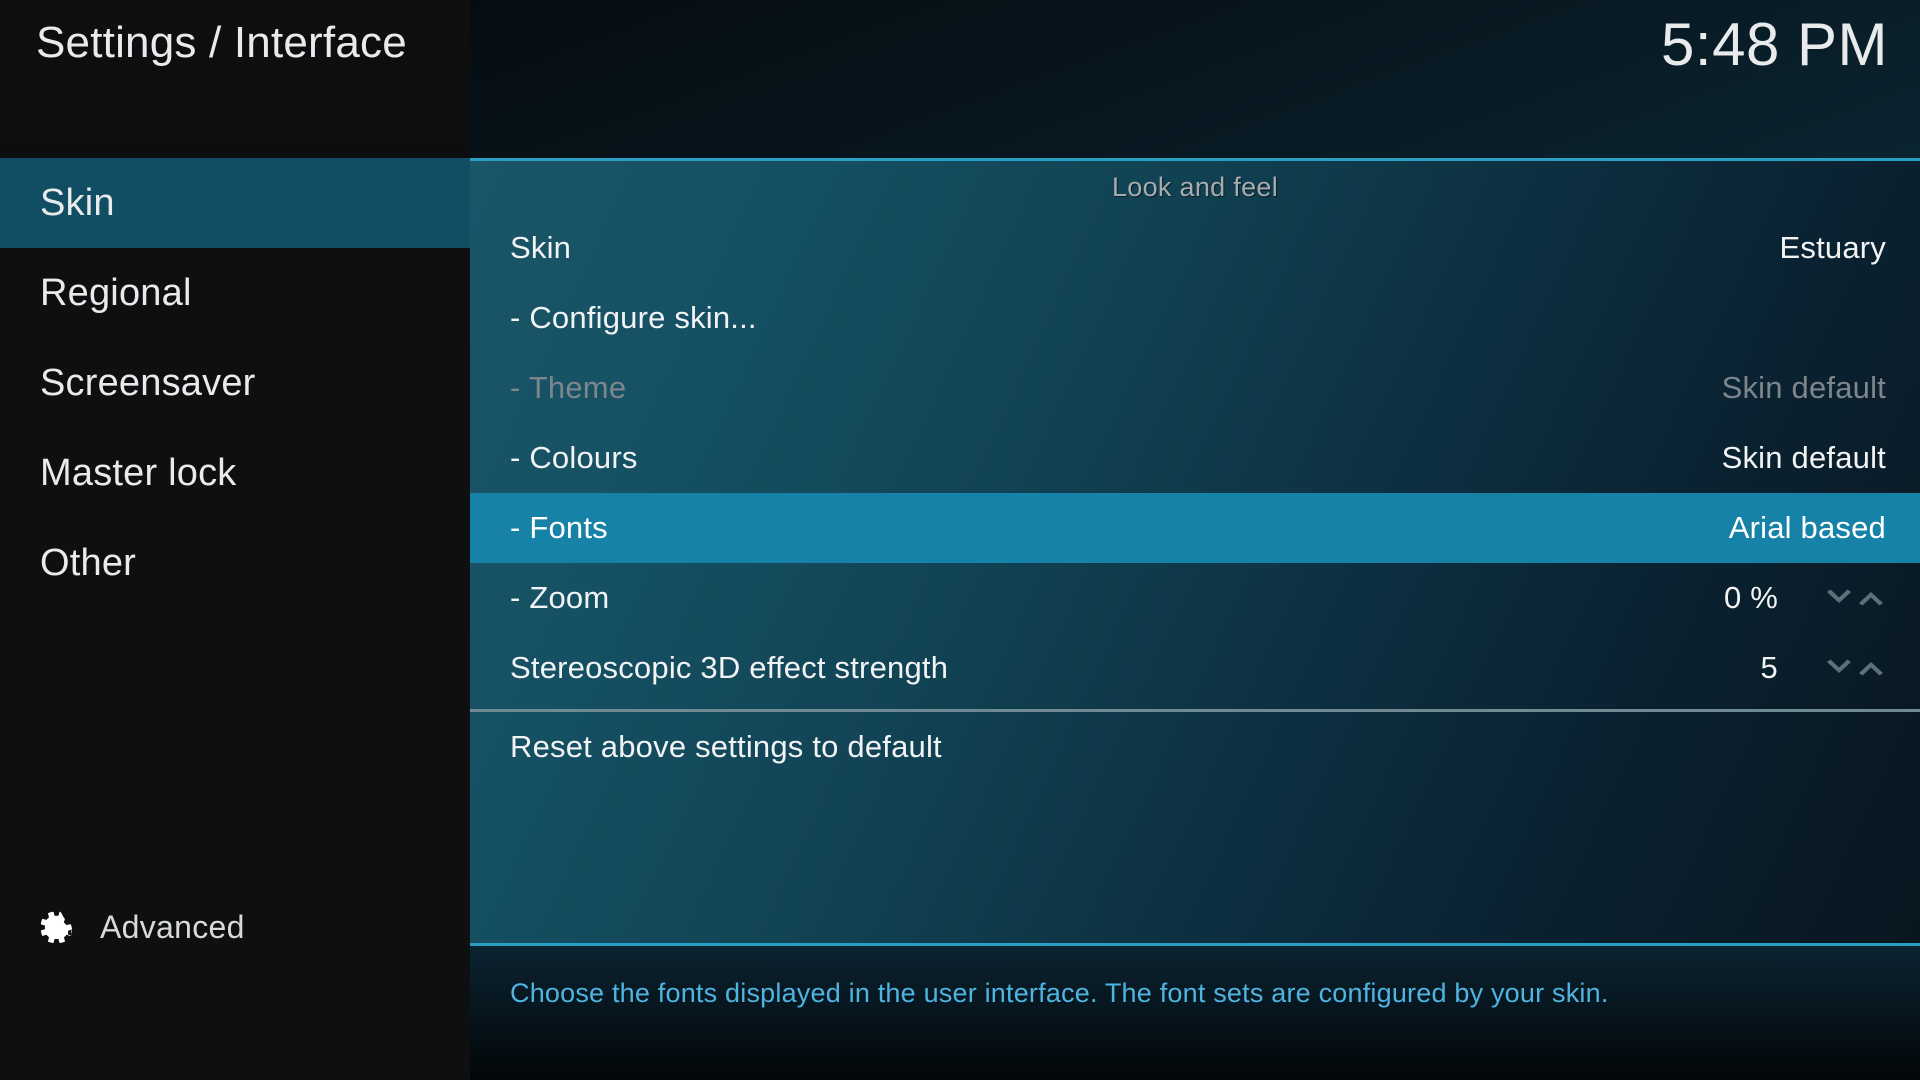 The width and height of the screenshot is (1920, 1080). Describe the element at coordinates (1774, 44) in the screenshot. I see `clock: 5:48 PM` at that location.